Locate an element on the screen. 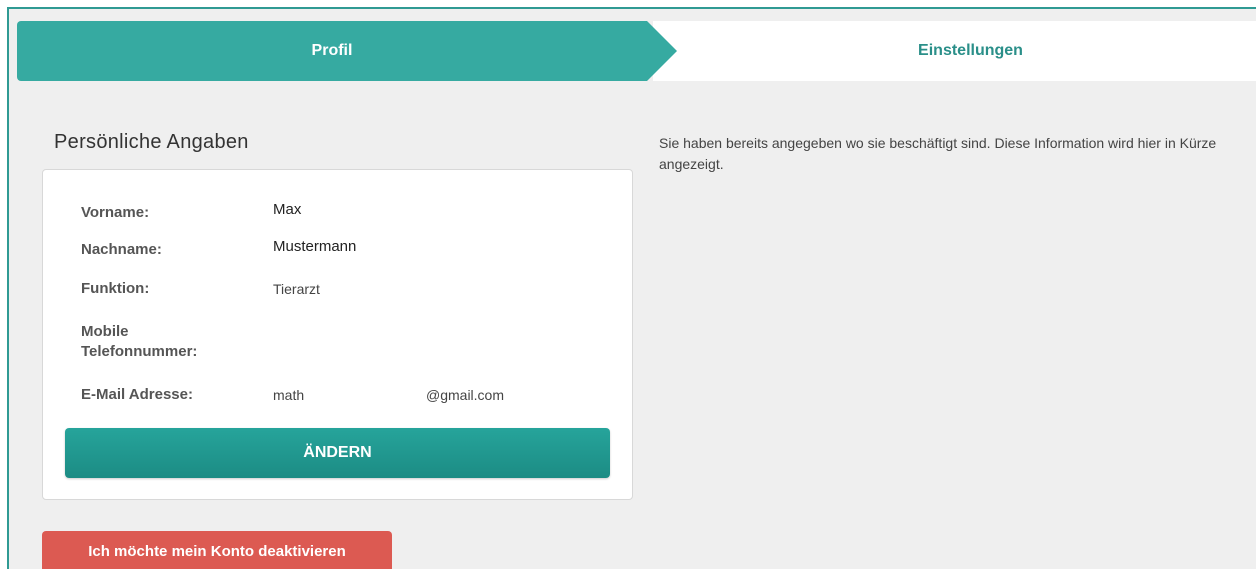 The image size is (1256, 569). last-name-value: Mustermann is located at coordinates (315, 246).